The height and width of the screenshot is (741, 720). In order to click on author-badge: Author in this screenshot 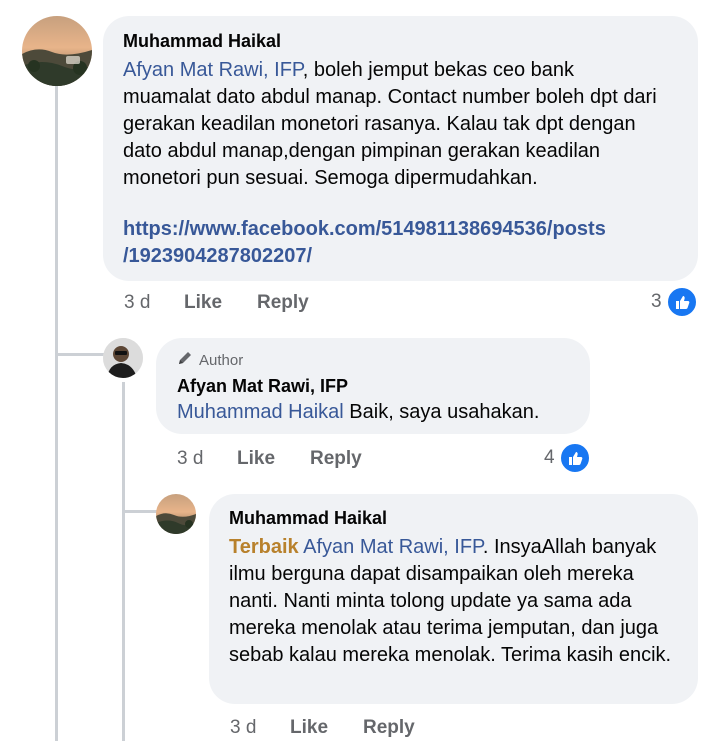, I will do `click(373, 360)`.